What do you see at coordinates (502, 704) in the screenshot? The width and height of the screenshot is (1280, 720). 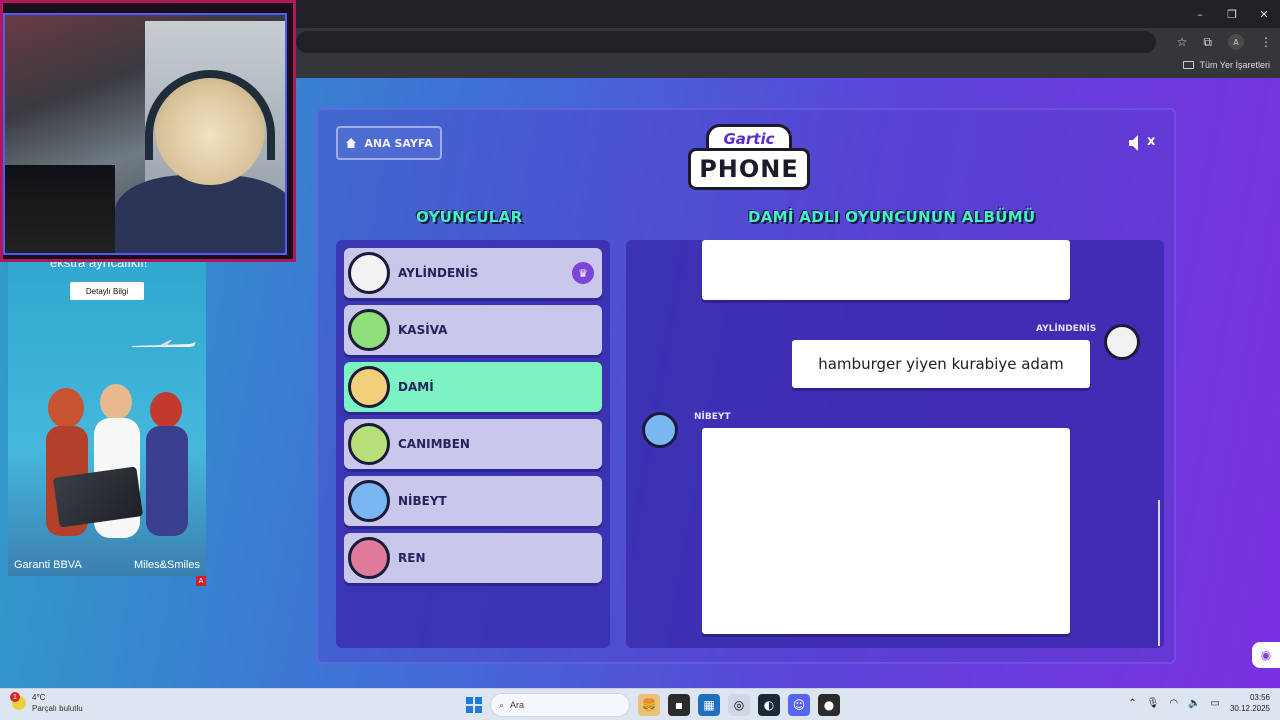 I see `search-icon: ⌕` at bounding box center [502, 704].